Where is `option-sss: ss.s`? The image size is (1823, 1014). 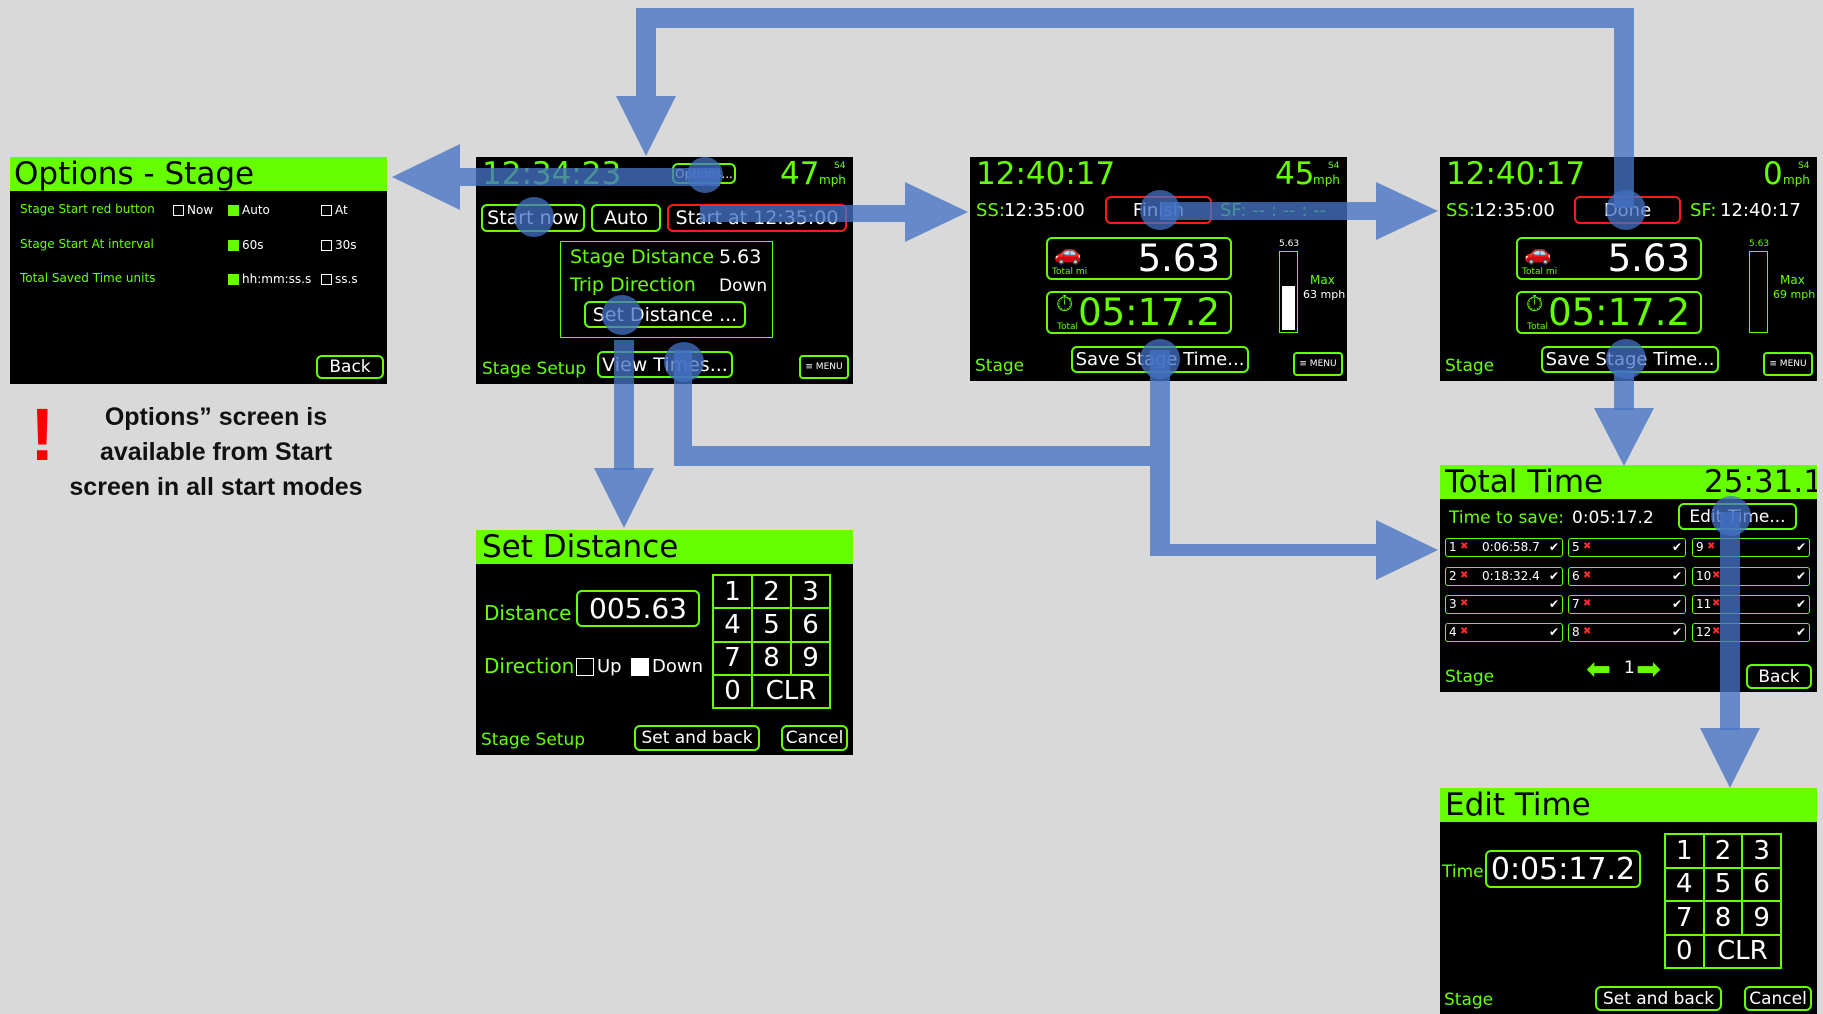
option-sss: ss.s is located at coordinates (339, 279).